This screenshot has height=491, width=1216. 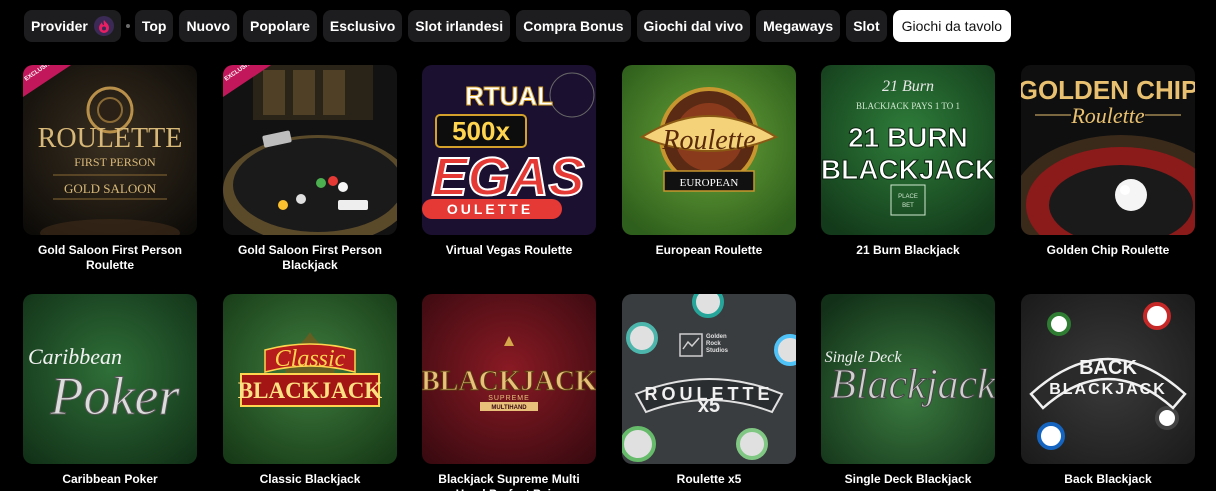 What do you see at coordinates (481, 131) in the screenshot?
I see `art-subtitle: 500x` at bounding box center [481, 131].